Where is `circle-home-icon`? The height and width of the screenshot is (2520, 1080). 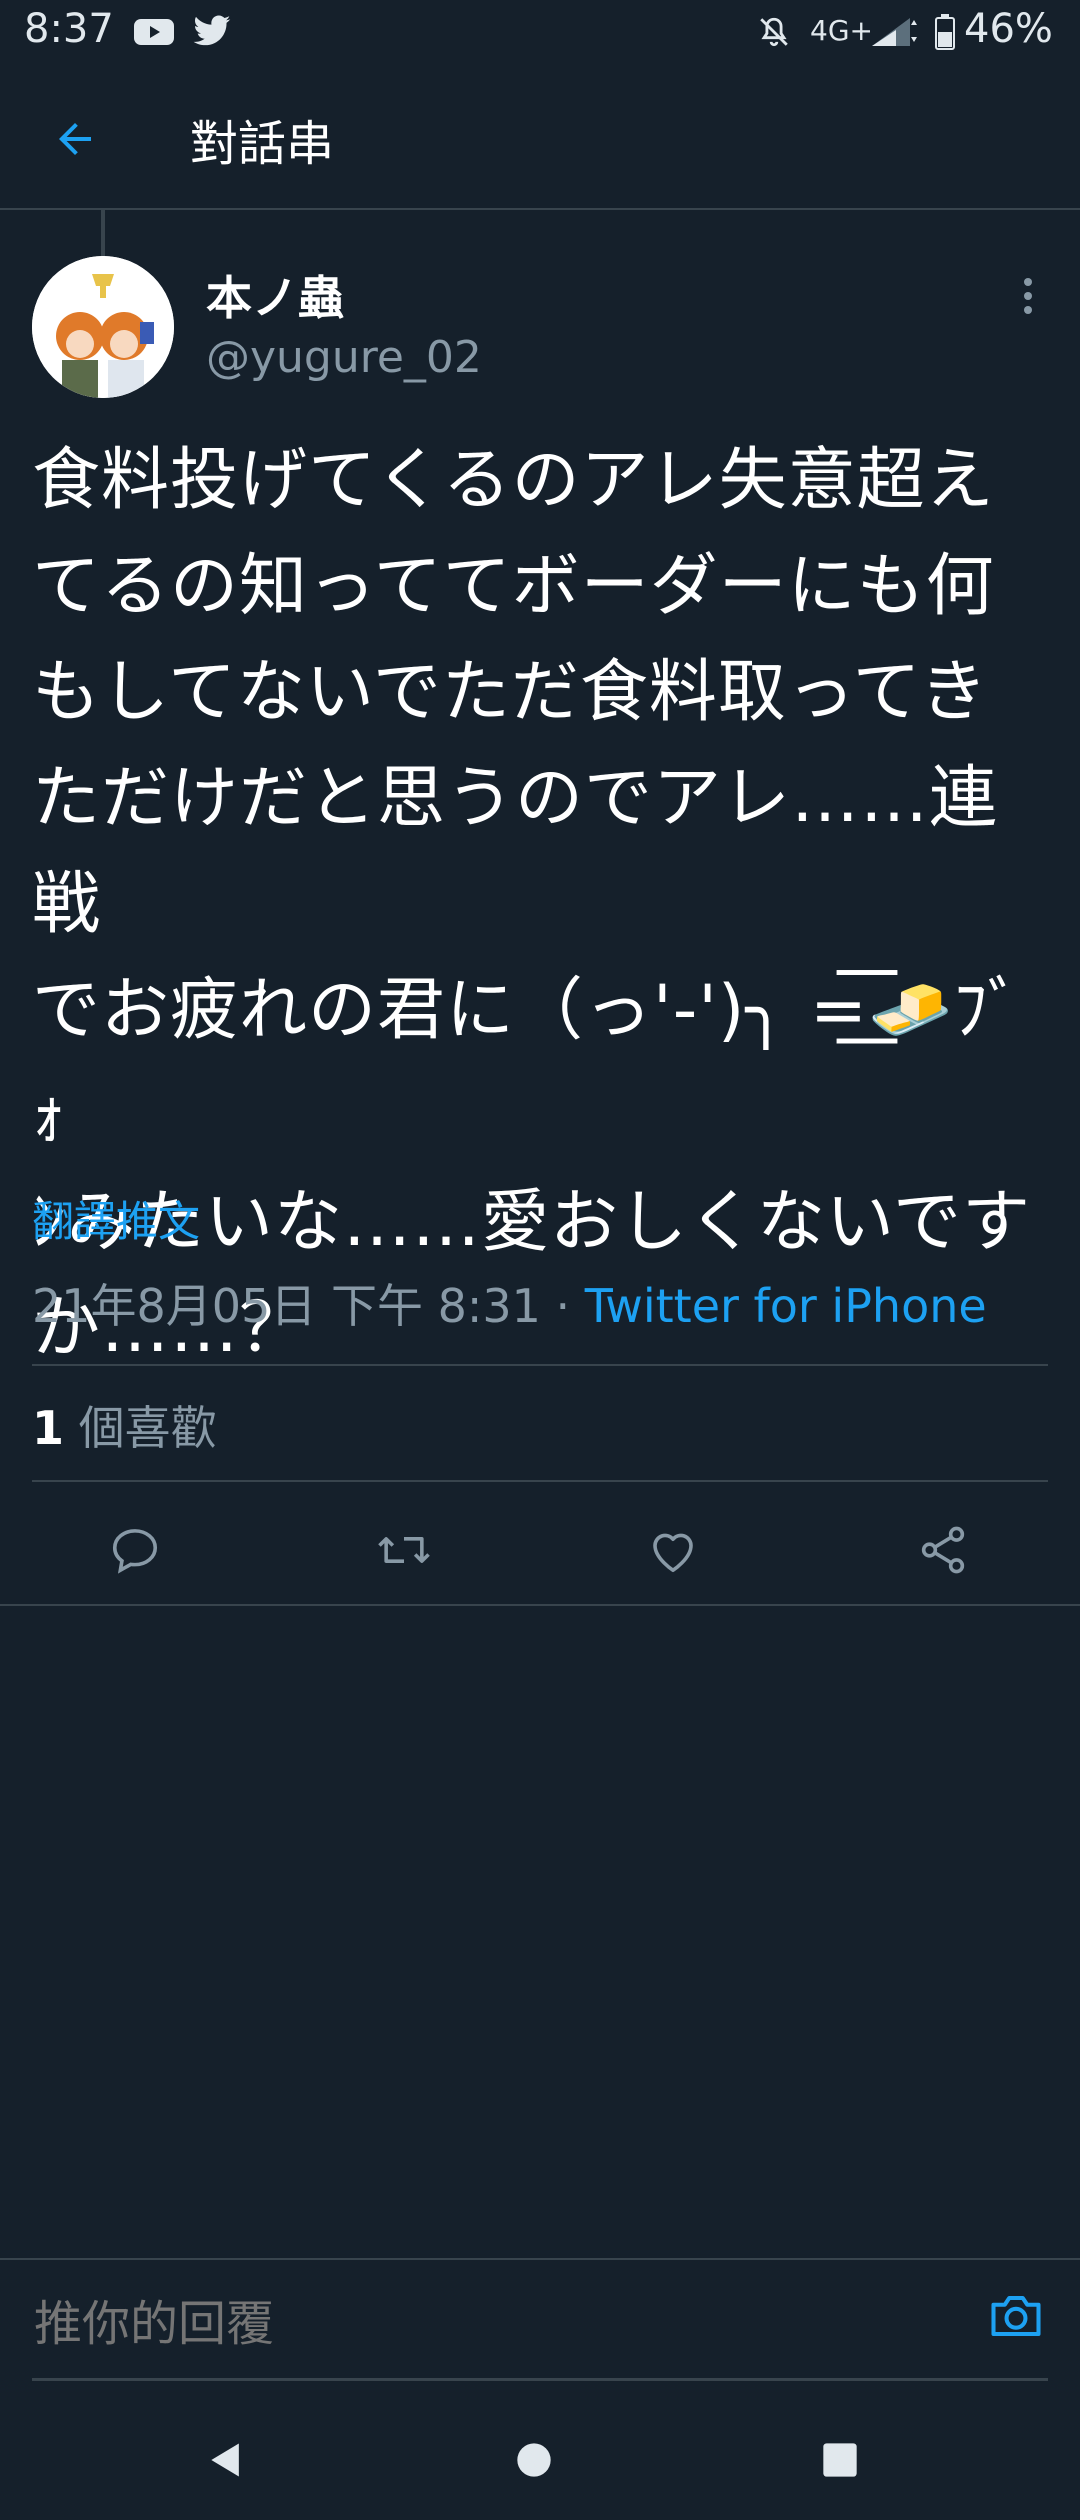 circle-home-icon is located at coordinates (534, 2460).